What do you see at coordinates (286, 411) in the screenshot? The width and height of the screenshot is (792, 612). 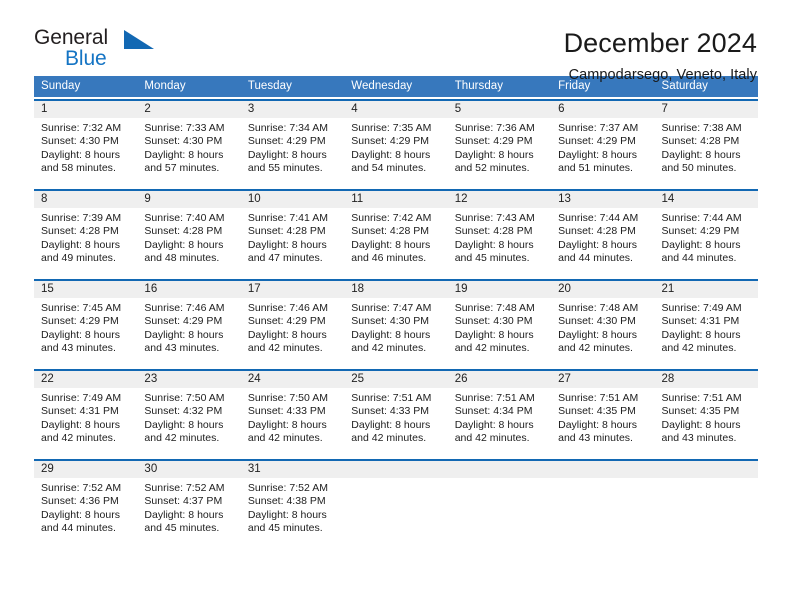 I see `sunset-text: Sunset: 4:33 PM` at bounding box center [286, 411].